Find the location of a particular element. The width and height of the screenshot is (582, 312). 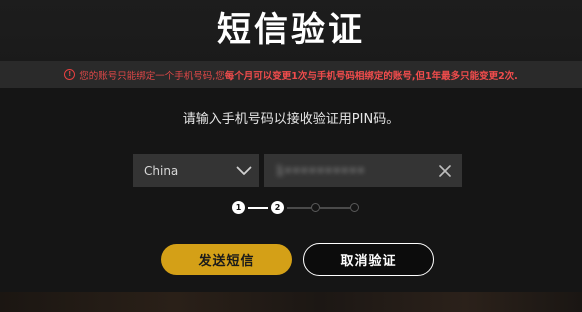

send-sms-button: 发送短信 is located at coordinates (226, 259).